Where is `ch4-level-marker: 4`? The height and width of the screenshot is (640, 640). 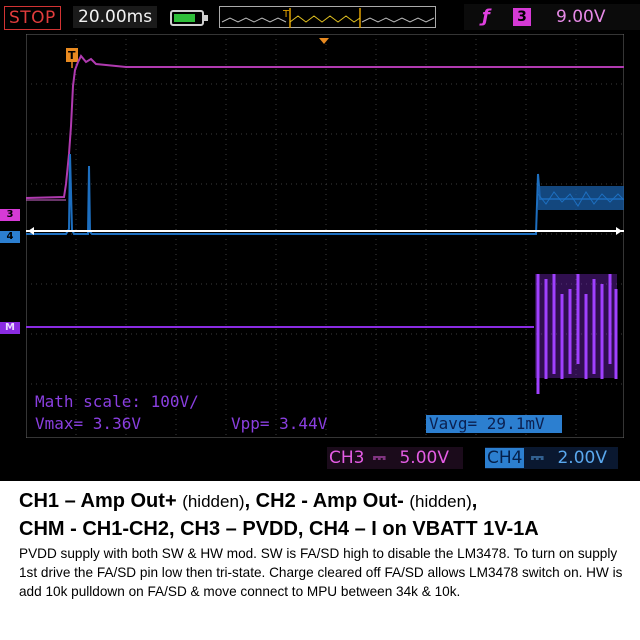 ch4-level-marker: 4 is located at coordinates (10, 237).